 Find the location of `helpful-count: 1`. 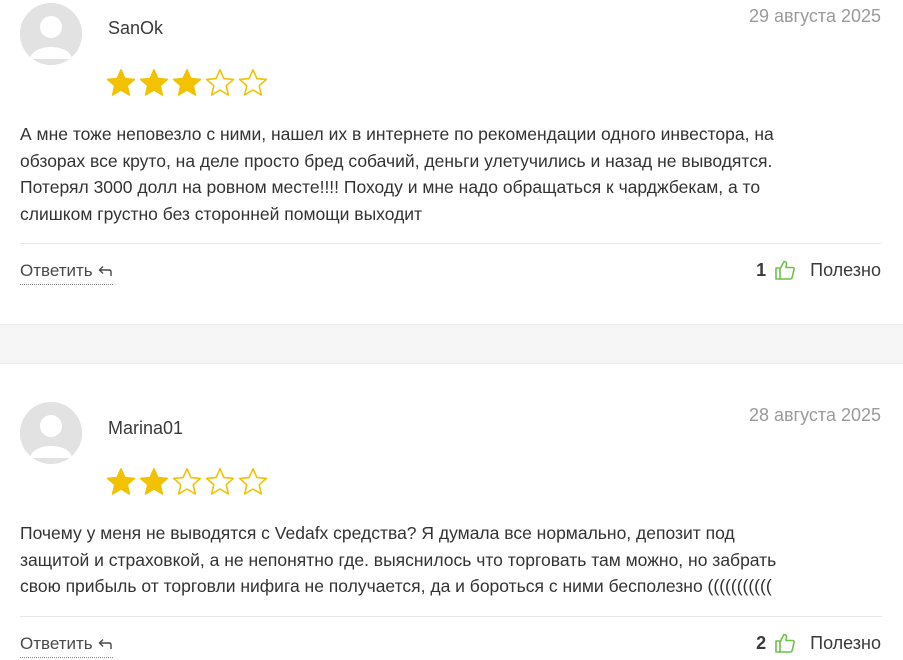

helpful-count: 1 is located at coordinates (761, 269).